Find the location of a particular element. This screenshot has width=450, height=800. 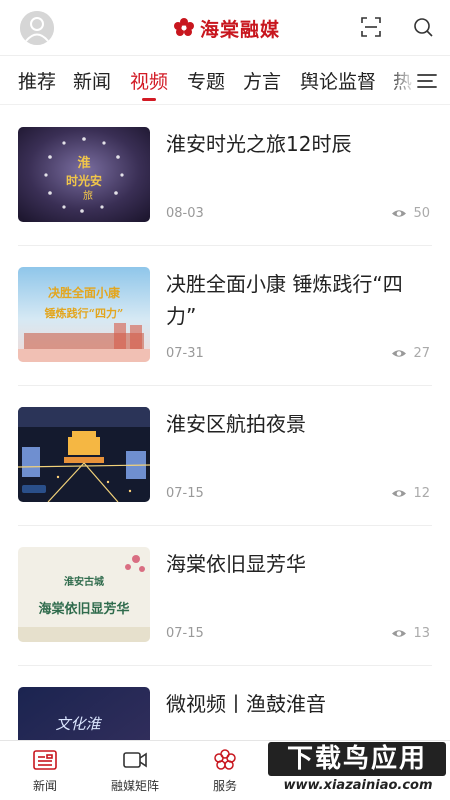

video-camera-icon is located at coordinates (135, 760).